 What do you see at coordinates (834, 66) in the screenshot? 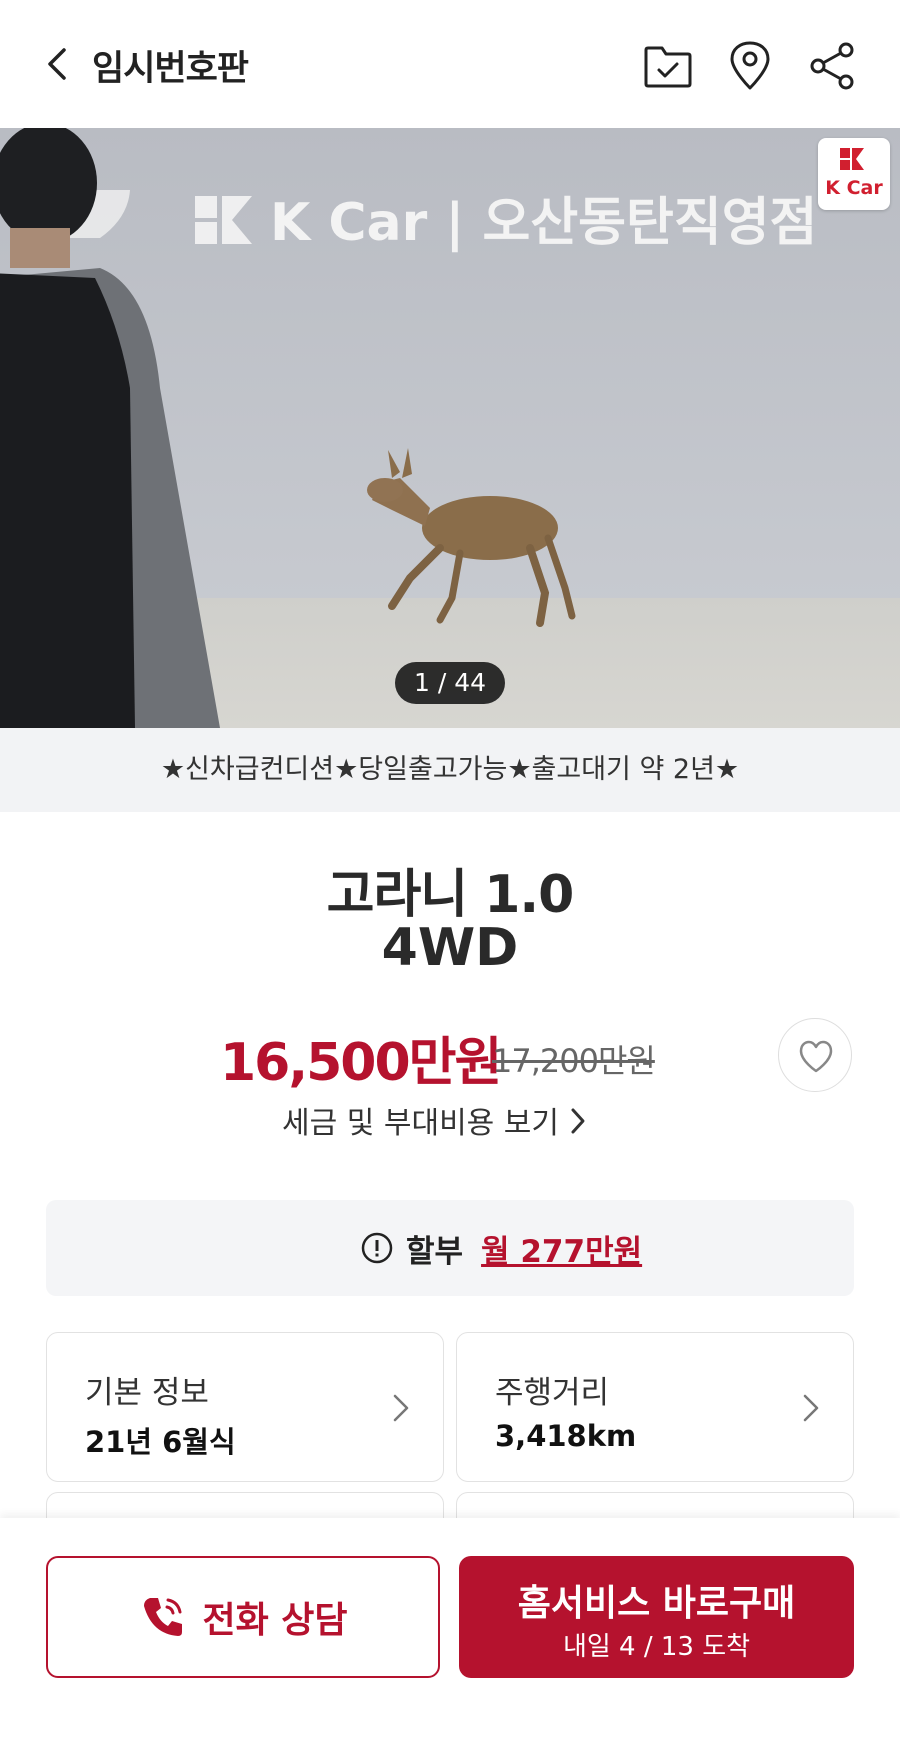
I see `share-icon` at bounding box center [834, 66].